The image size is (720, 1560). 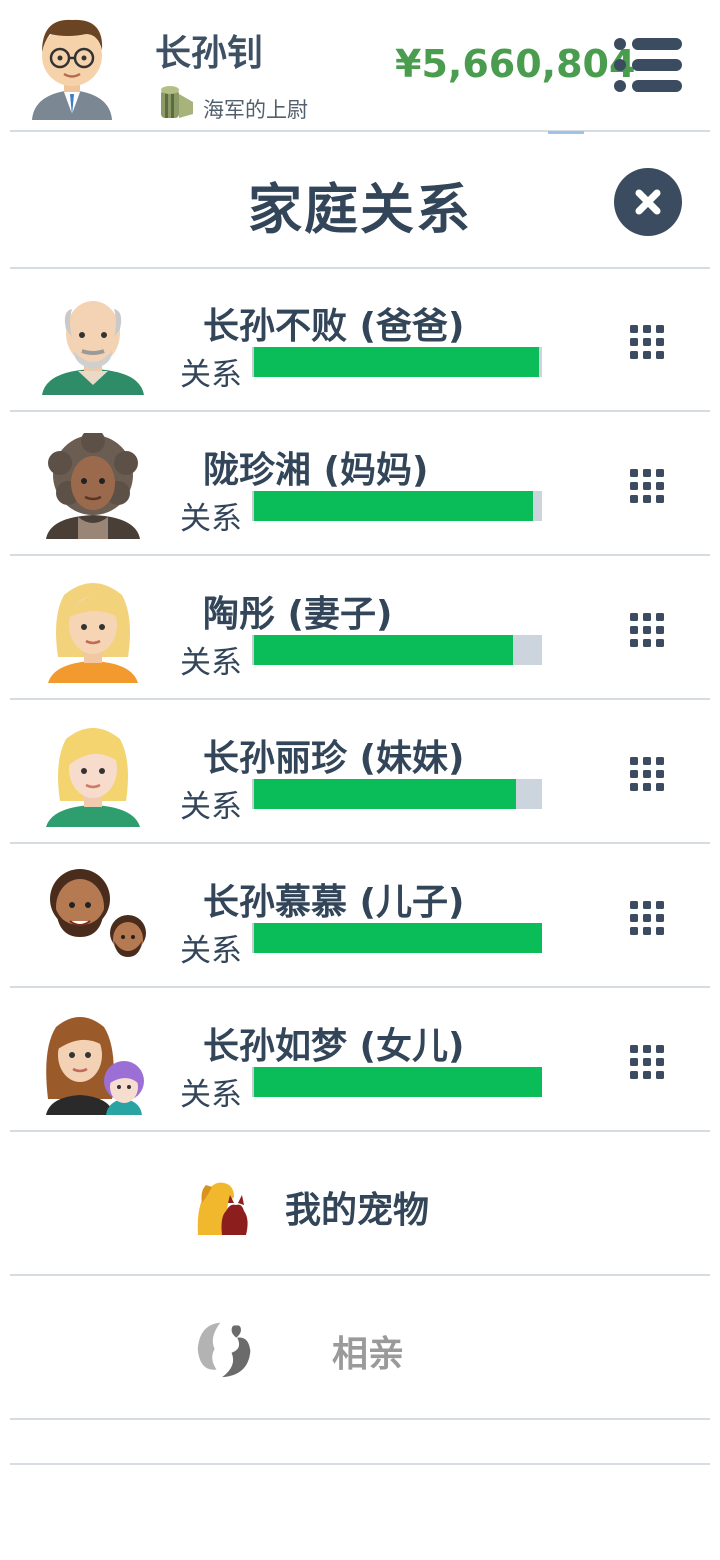 I want to click on header-divider, so click(x=360, y=131).